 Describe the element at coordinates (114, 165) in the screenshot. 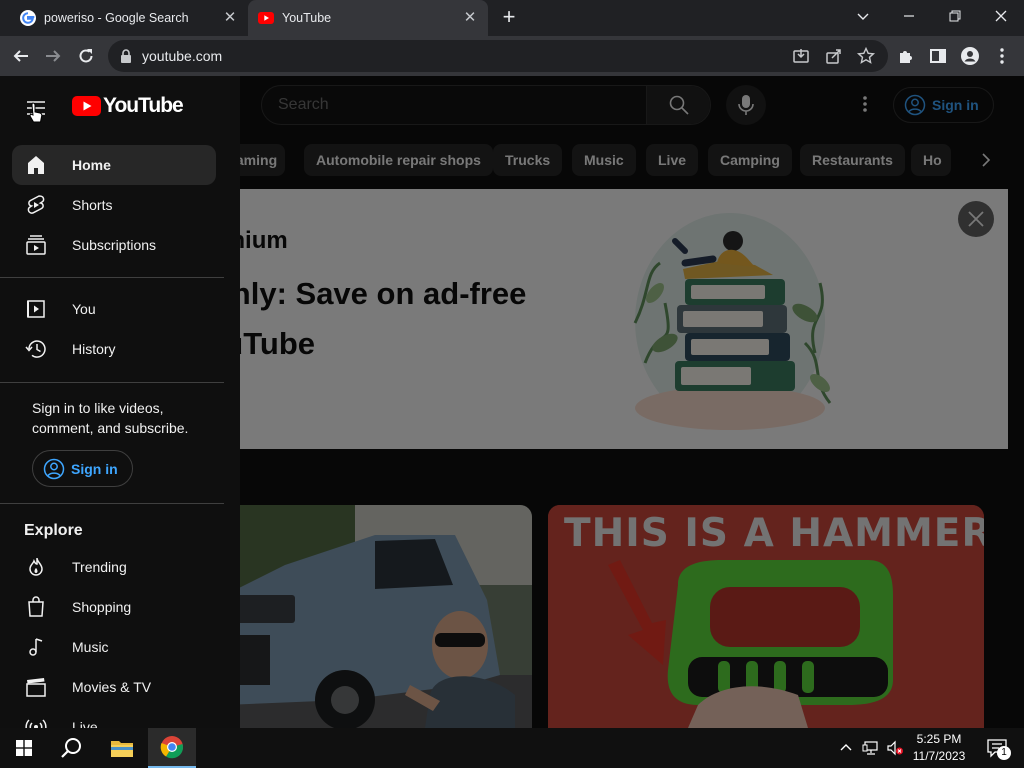

I see `sidebar-item-home: Home` at that location.